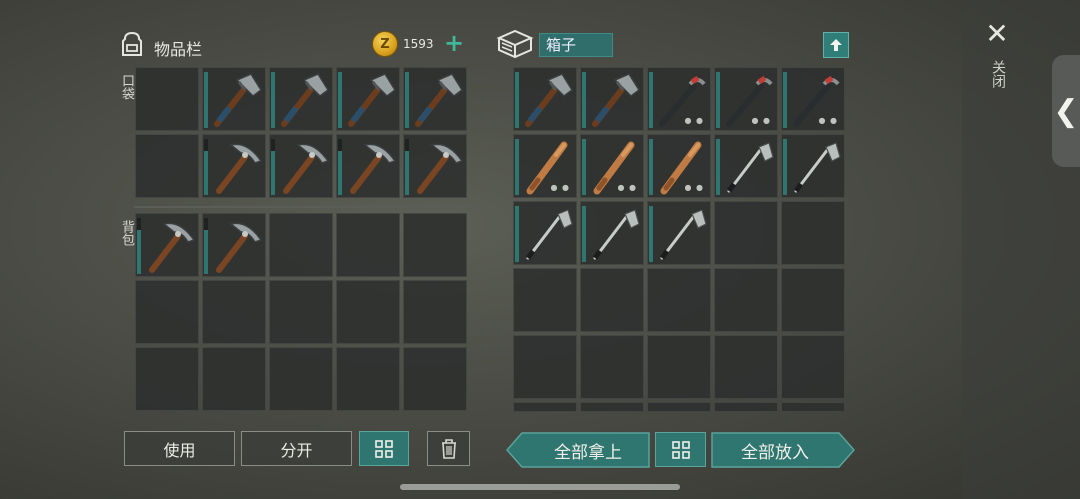  Describe the element at coordinates (296, 448) in the screenshot. I see `split-button: 分开` at that location.